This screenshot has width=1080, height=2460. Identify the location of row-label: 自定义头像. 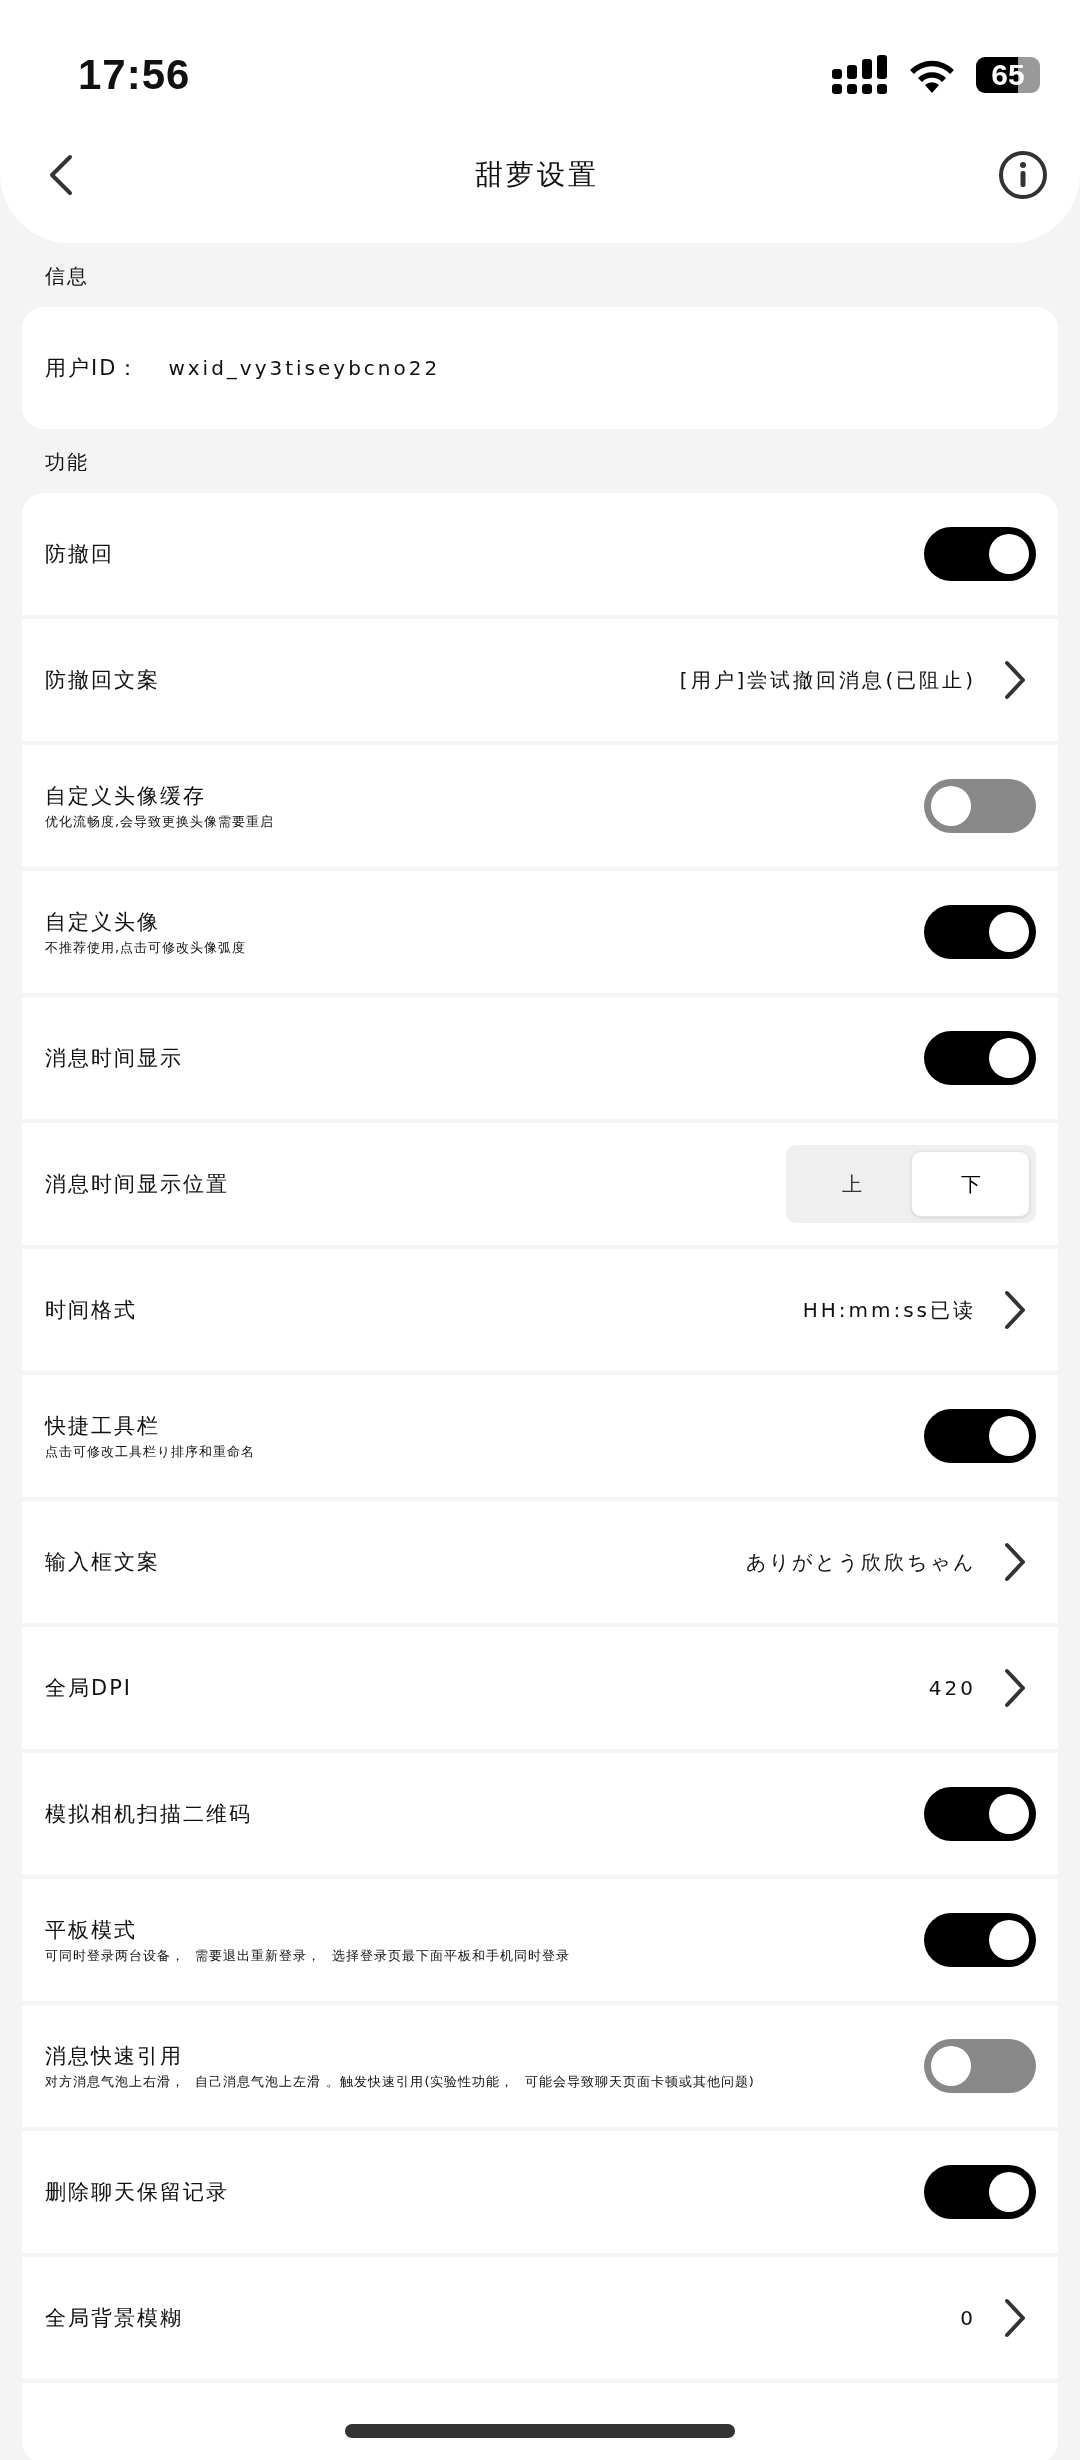
(103, 922).